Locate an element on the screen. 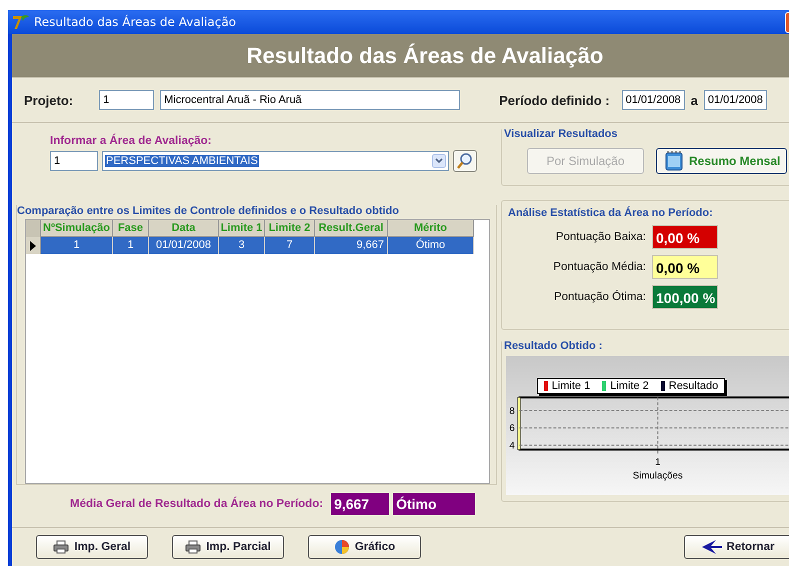 Image resolution: width=789 pixels, height=566 pixels. x-tick-label: 1 is located at coordinates (657, 462).